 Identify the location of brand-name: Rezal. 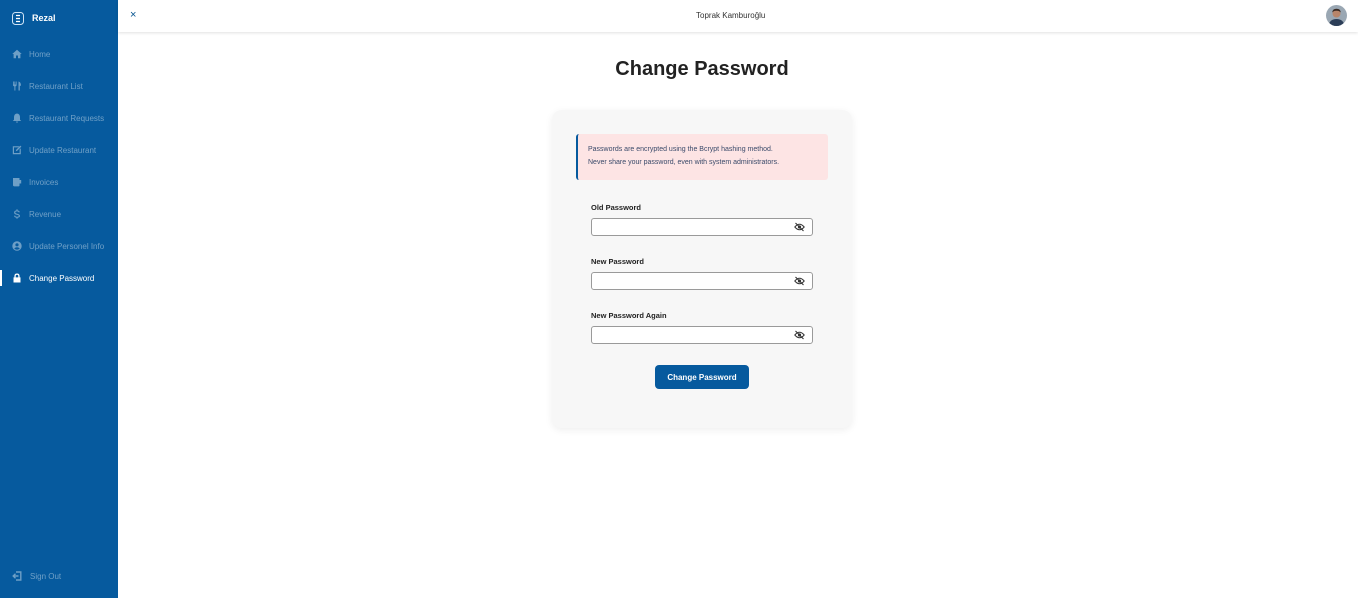
(44, 18).